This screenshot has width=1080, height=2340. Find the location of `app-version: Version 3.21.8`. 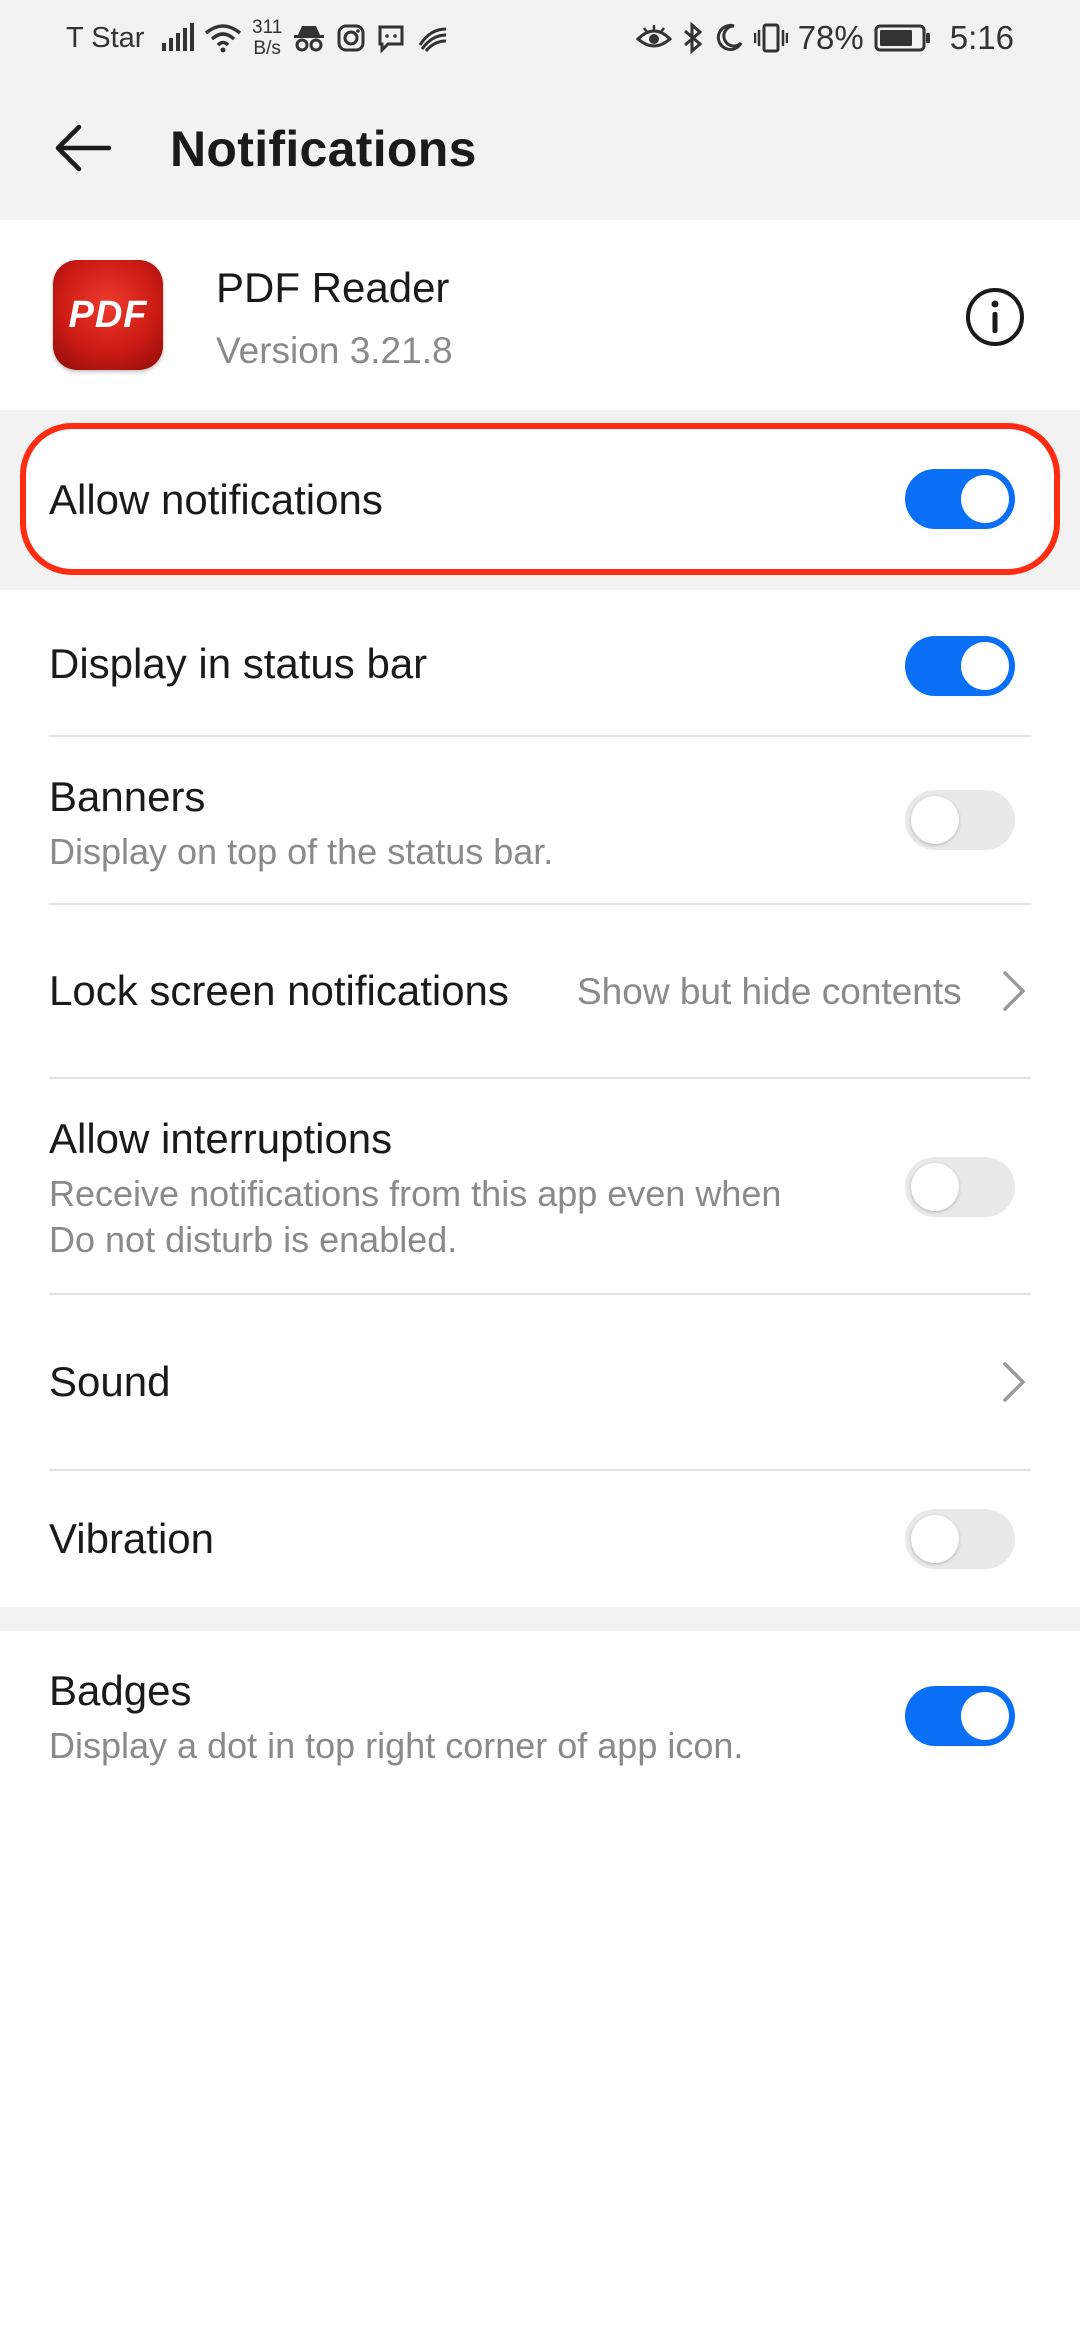

app-version: Version 3.21.8 is located at coordinates (334, 350).